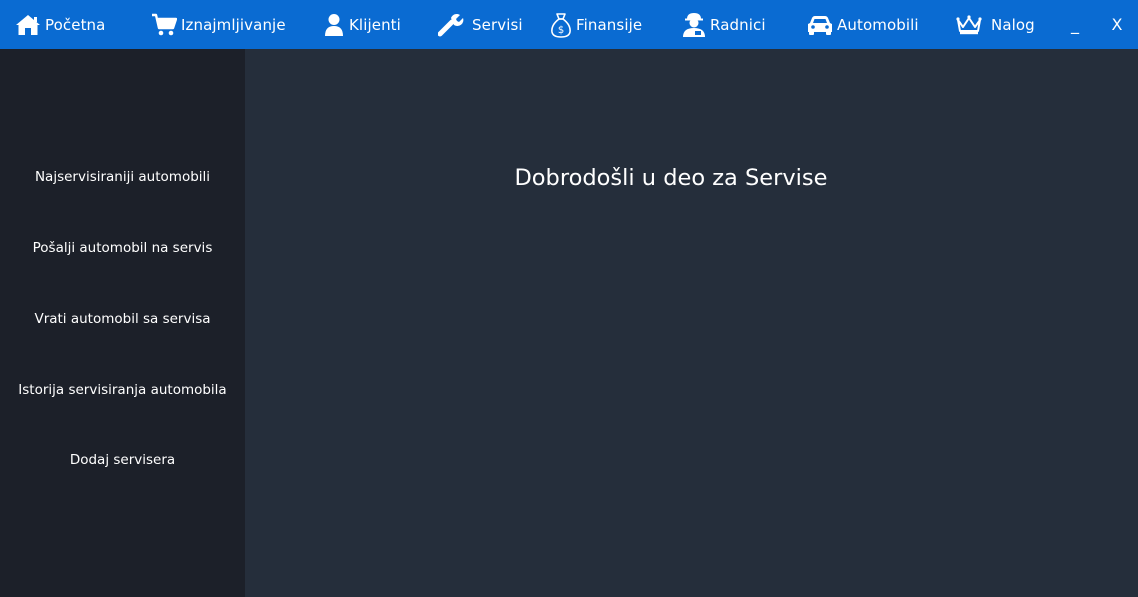 The height and width of the screenshot is (597, 1138). I want to click on close-button: X, so click(1117, 24).